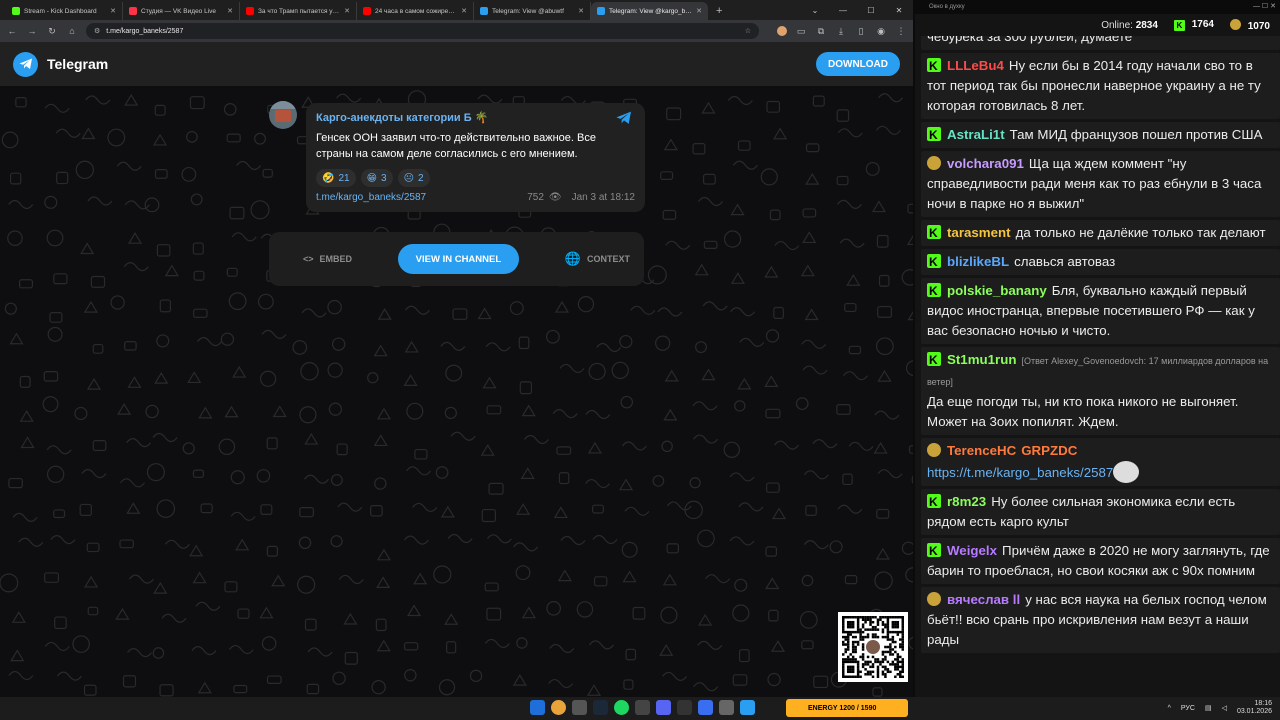 The image size is (1280, 720). What do you see at coordinates (624, 120) in the screenshot?
I see `telegram-share-icon` at bounding box center [624, 120].